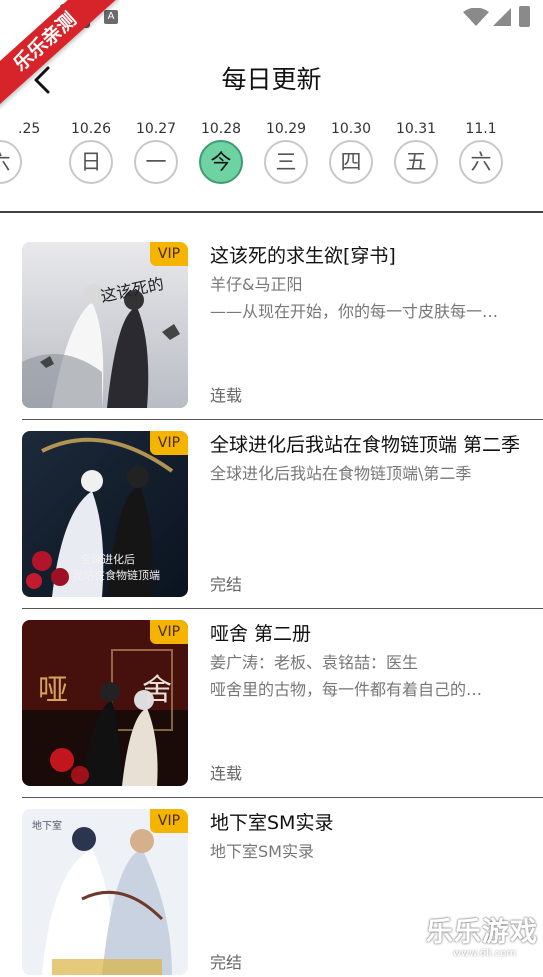  What do you see at coordinates (367, 325) in the screenshot?
I see `item-info: 这该死的求生欲[穿书] 羊仔&马正阳 ——从现在开始，你的每一寸皮肤每一… 连载` at bounding box center [367, 325].